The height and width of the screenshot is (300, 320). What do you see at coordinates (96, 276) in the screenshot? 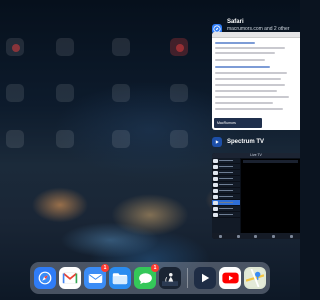
I see `mail-icon: 1` at bounding box center [96, 276].